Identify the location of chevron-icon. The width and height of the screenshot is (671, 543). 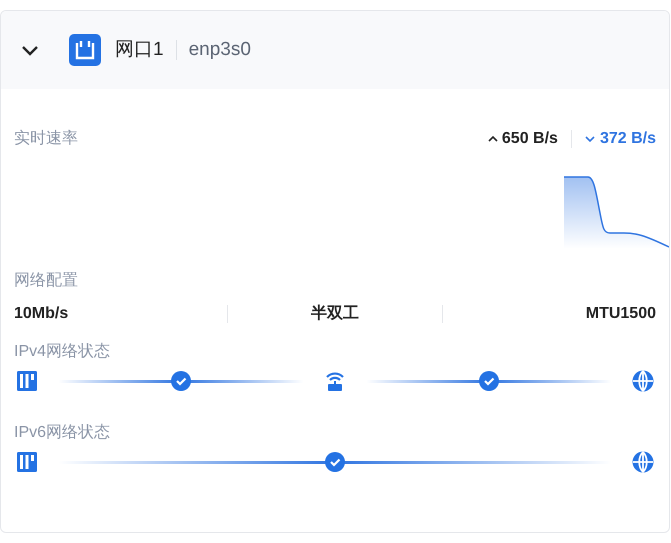
(30, 50).